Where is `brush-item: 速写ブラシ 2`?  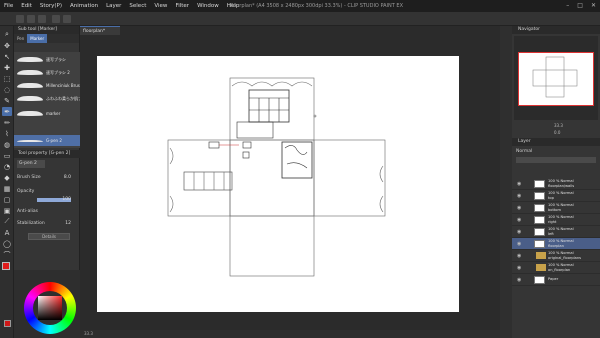
brush-item: 速写ブラシ 2 is located at coordinates (47, 72).